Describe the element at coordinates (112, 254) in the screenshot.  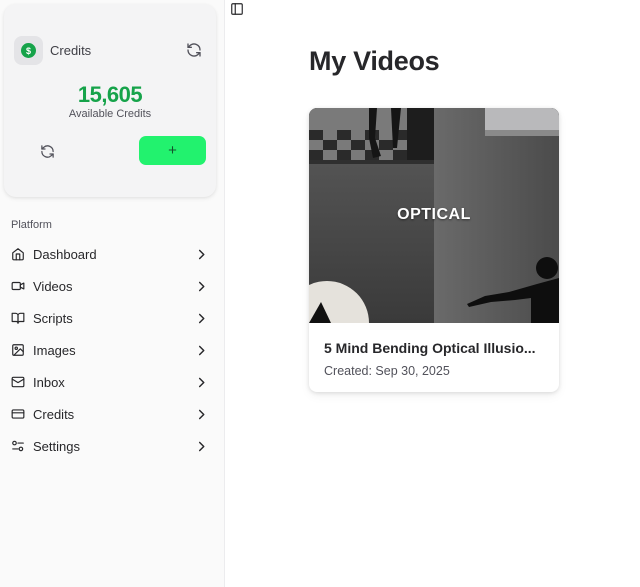
I see `sidebar-item-dashboard: Dashboard` at that location.